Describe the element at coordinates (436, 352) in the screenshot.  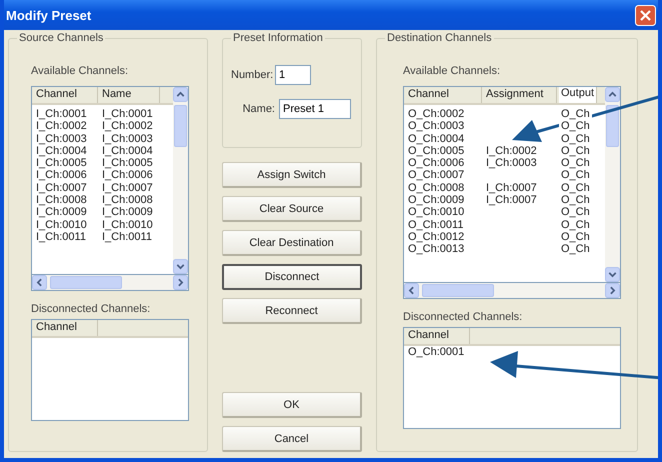
I see `table-cell-text: O_Ch:0001` at that location.